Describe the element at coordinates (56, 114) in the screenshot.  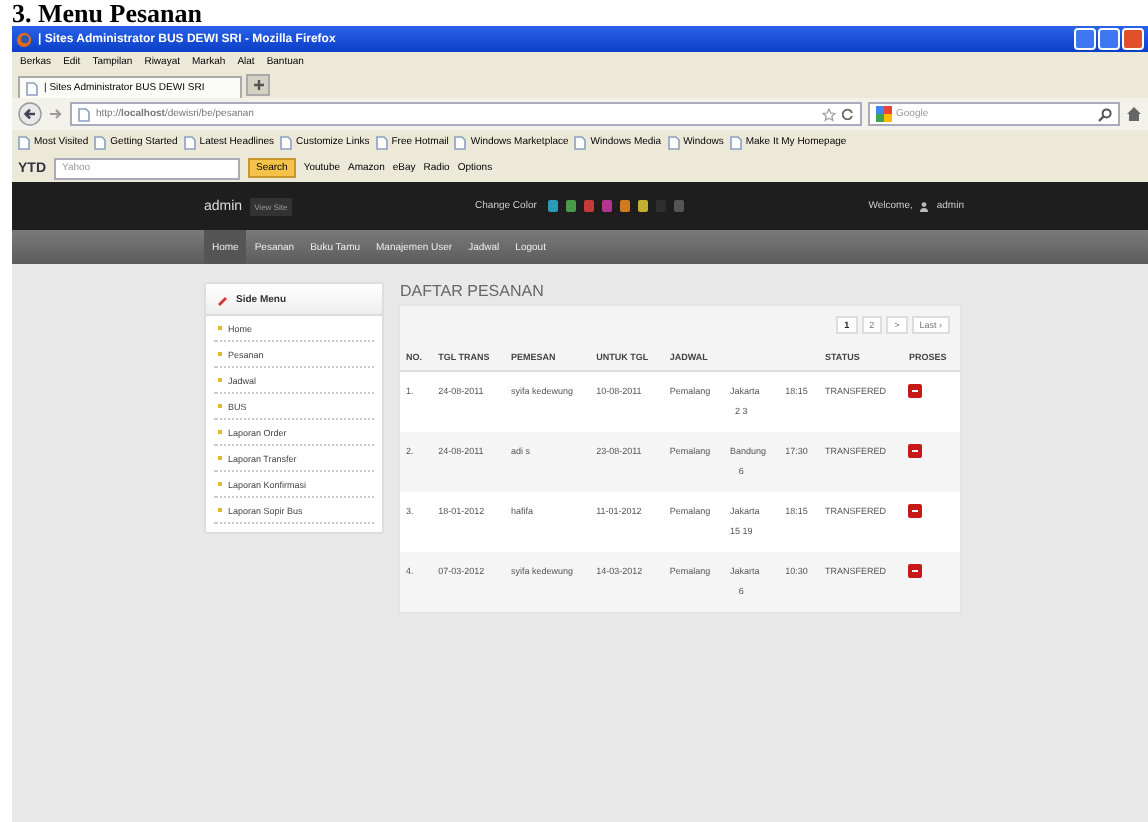
I see `forward-icon` at that location.